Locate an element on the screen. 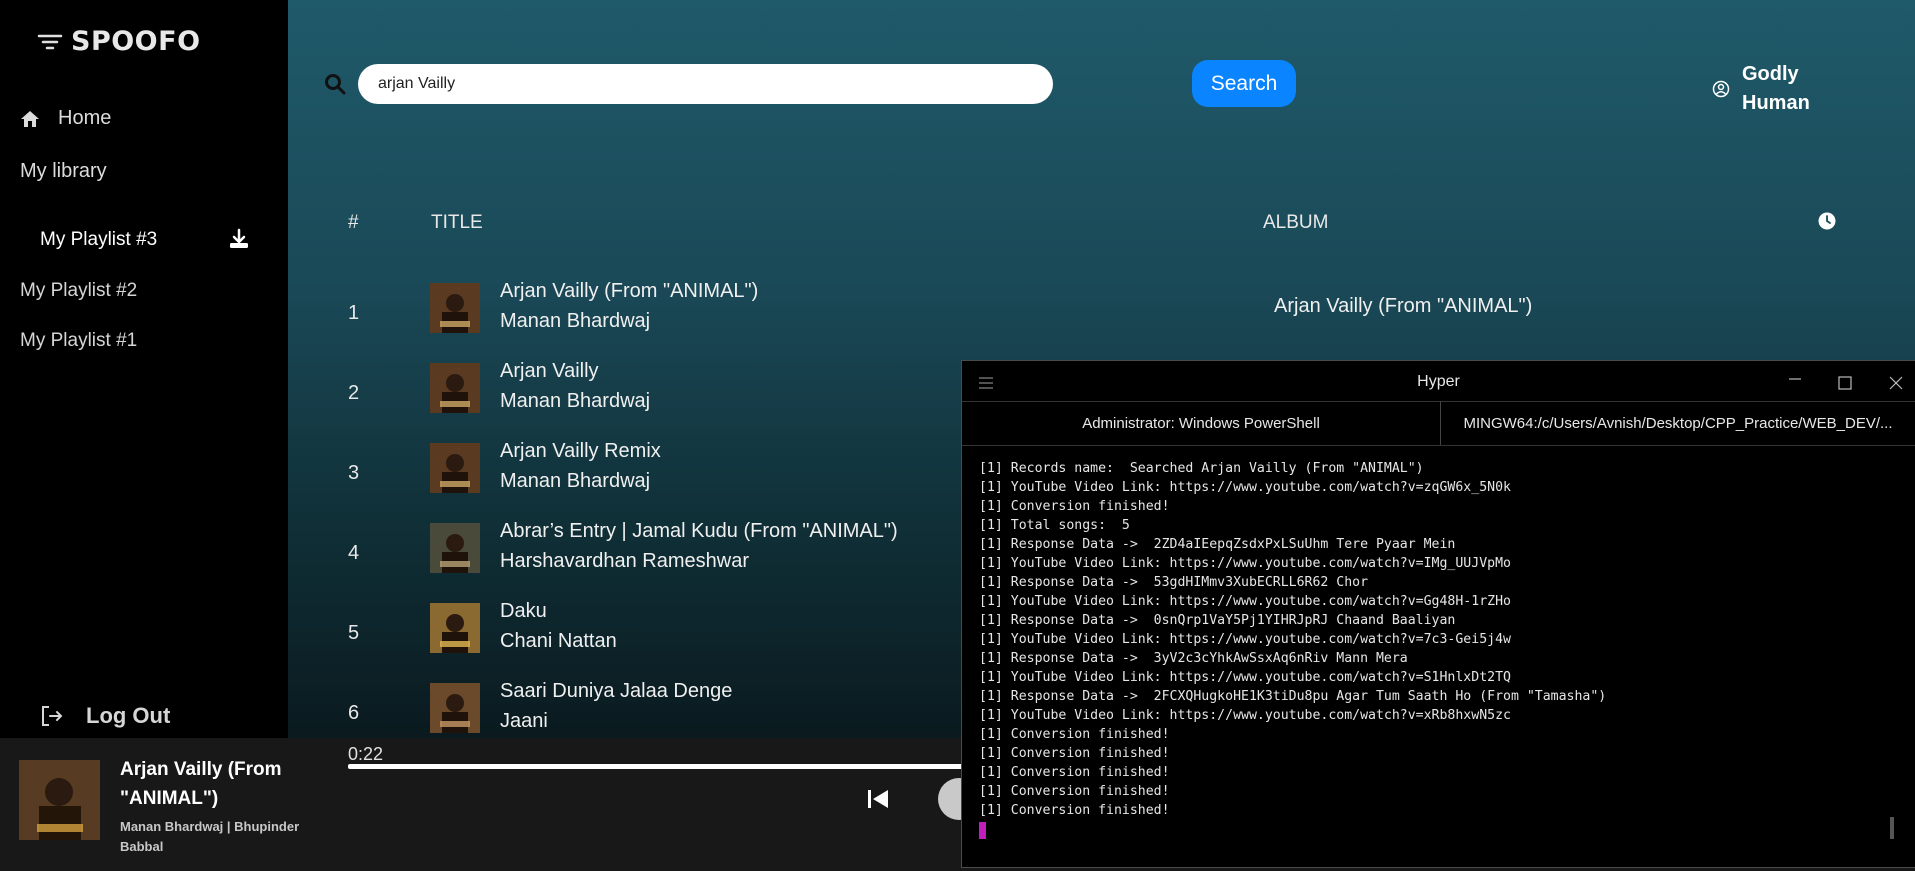  column-header-album: ALBUM is located at coordinates (1296, 222).